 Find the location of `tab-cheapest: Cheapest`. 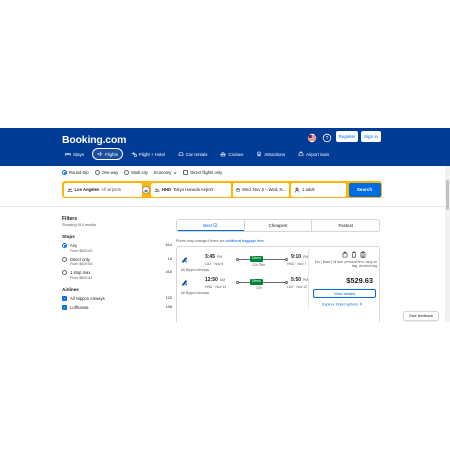

tab-cheapest: Cheapest is located at coordinates (277, 225).